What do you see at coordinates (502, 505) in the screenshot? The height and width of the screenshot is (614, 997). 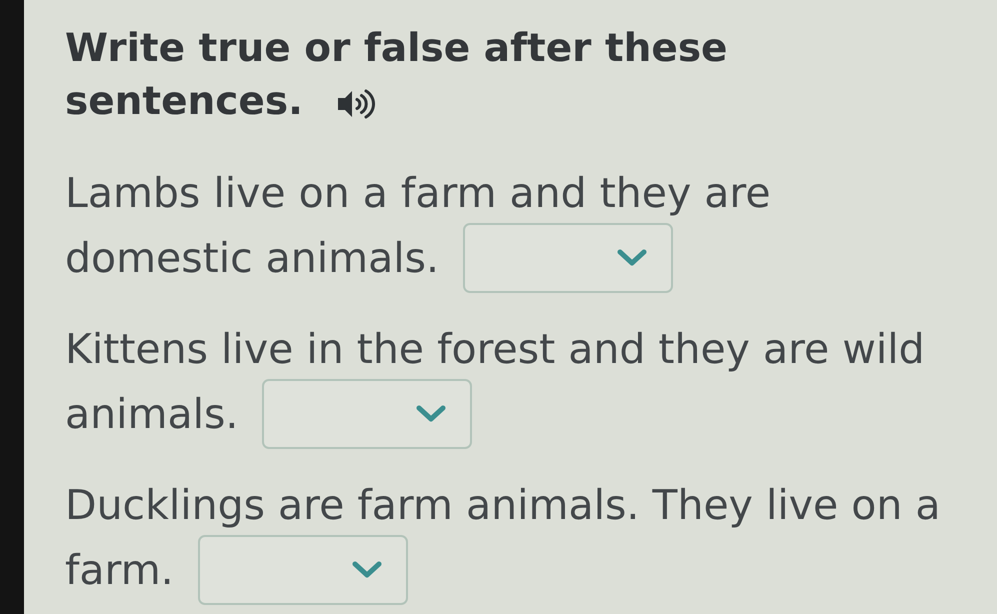 I see `sentence-text: Ducklings are farm animals. They live on a` at bounding box center [502, 505].